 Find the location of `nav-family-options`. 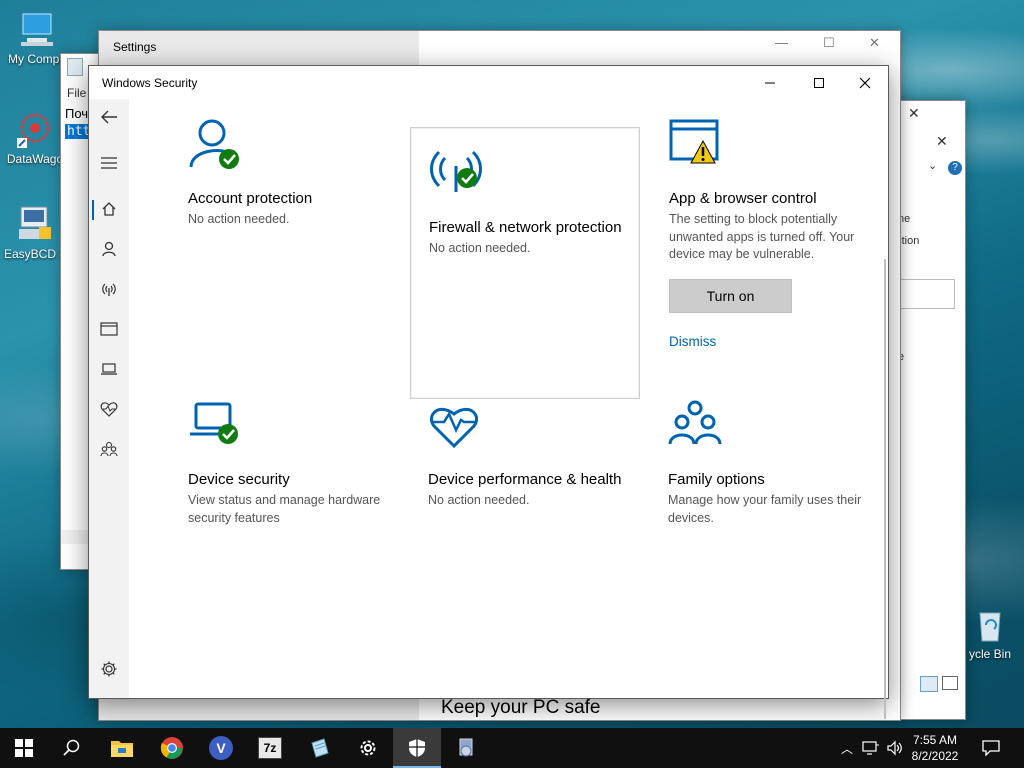

nav-family-options is located at coordinates (109, 449).